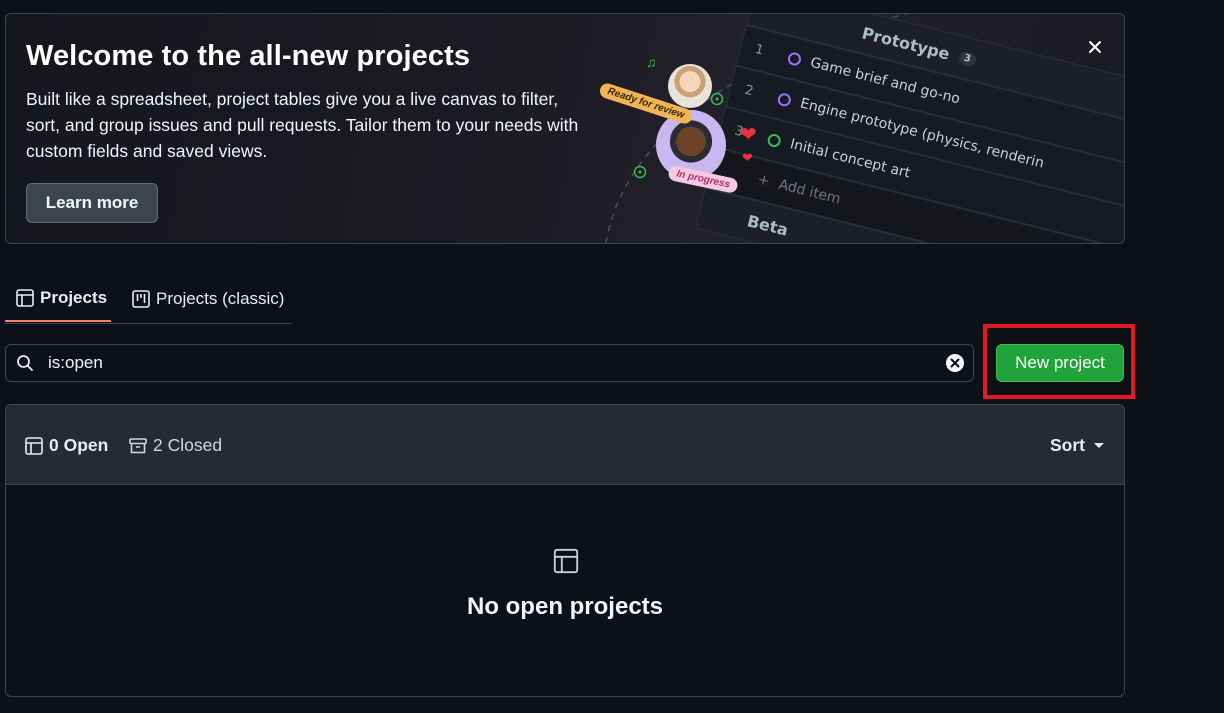  I want to click on project-tabs: Projects Projects (classic), so click(148, 299).